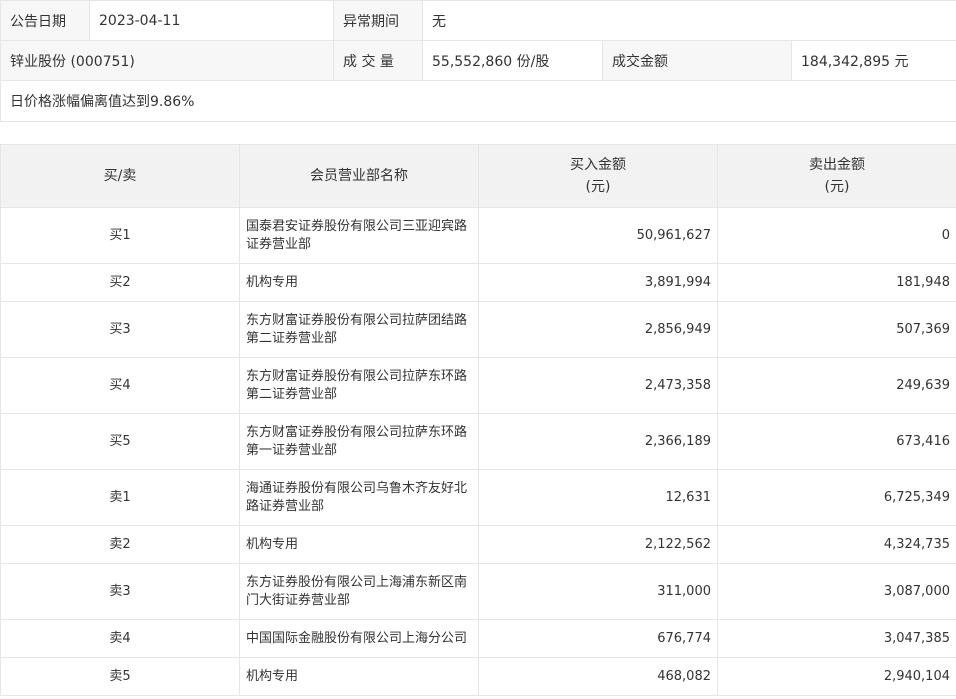 The image size is (956, 699). What do you see at coordinates (836, 676) in the screenshot?
I see `row-sell-amount: 2,940,104` at bounding box center [836, 676].